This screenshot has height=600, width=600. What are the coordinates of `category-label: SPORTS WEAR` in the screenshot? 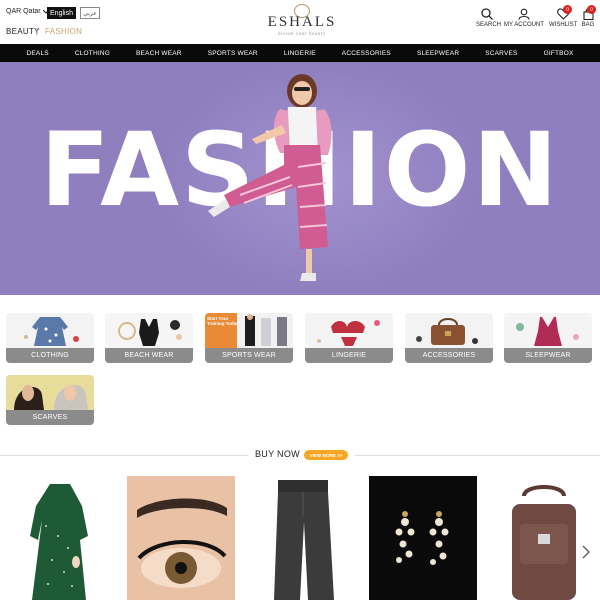 It's located at (249, 355).